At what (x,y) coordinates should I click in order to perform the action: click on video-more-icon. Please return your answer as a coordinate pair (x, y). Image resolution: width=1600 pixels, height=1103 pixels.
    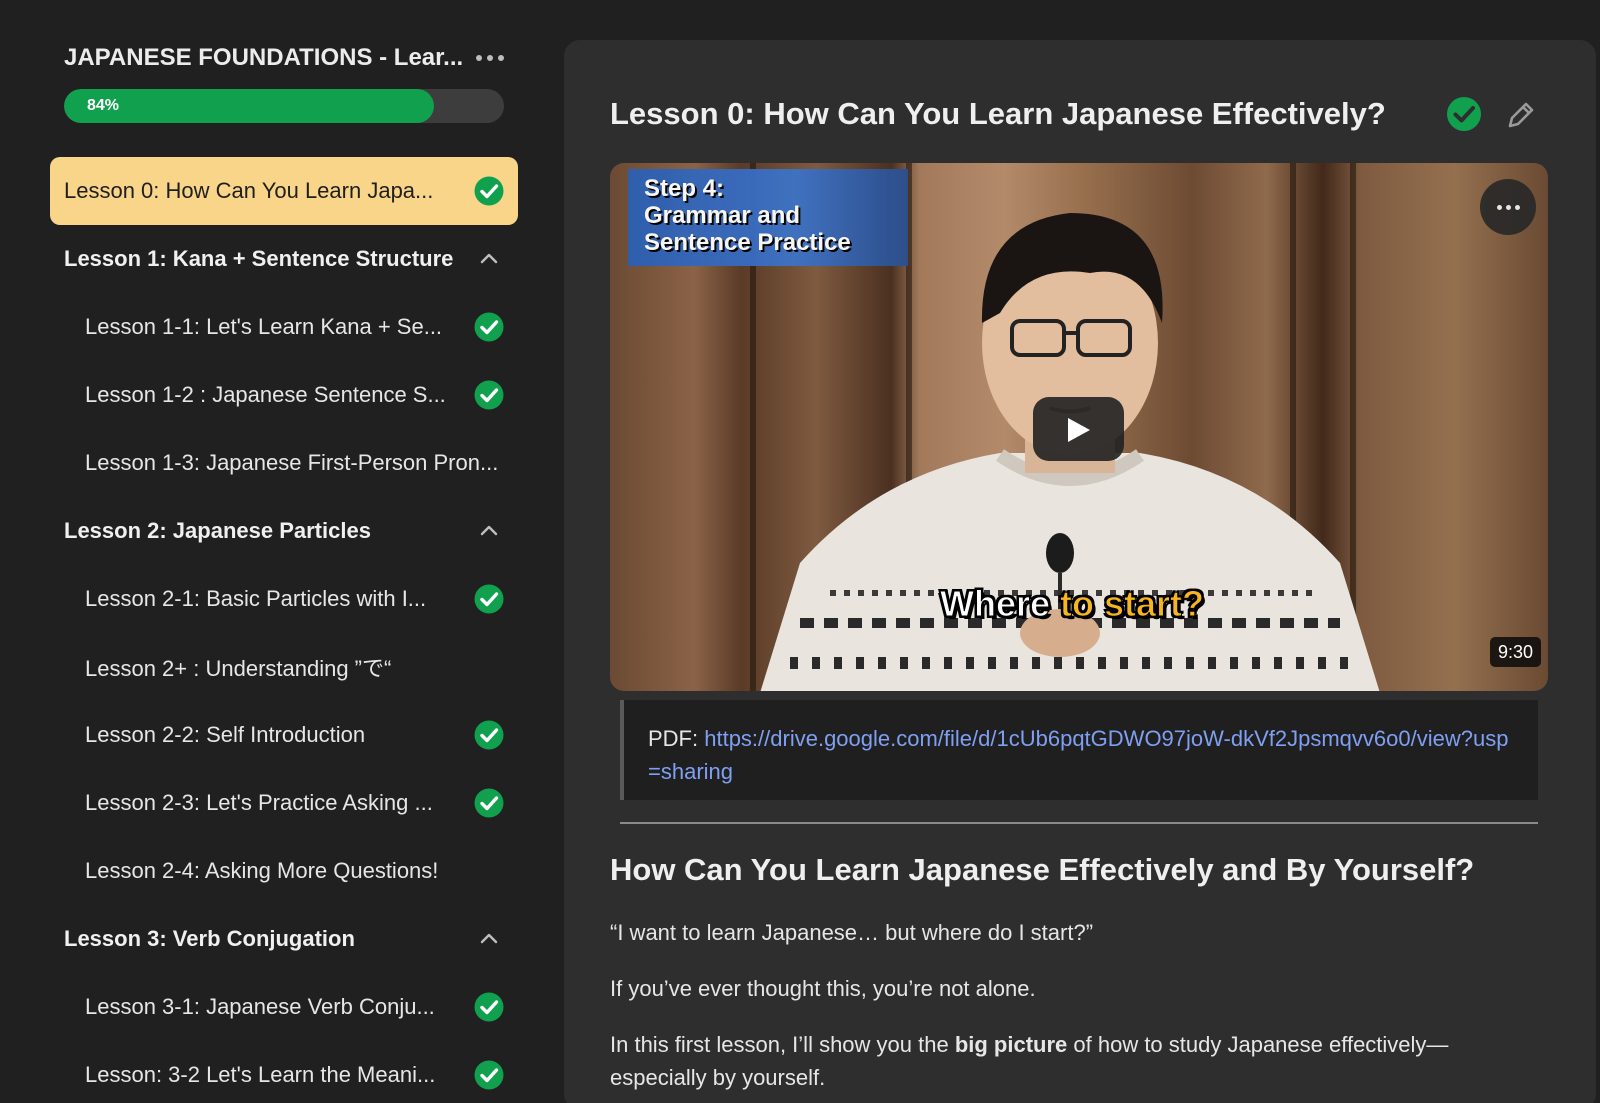
    Looking at the image, I should click on (1508, 207).